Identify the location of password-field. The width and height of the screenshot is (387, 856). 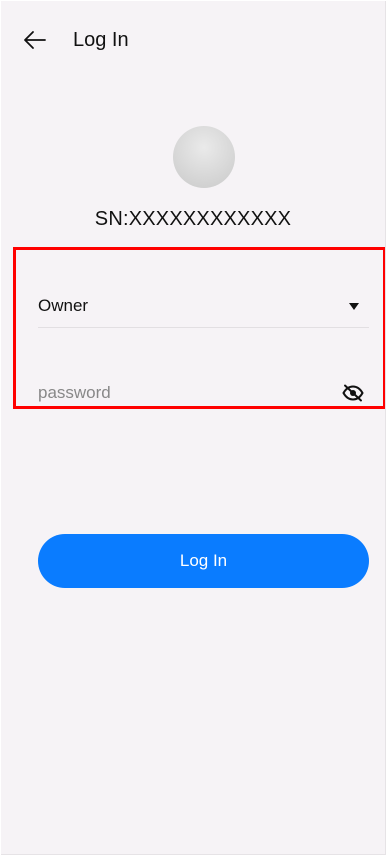
(203, 393).